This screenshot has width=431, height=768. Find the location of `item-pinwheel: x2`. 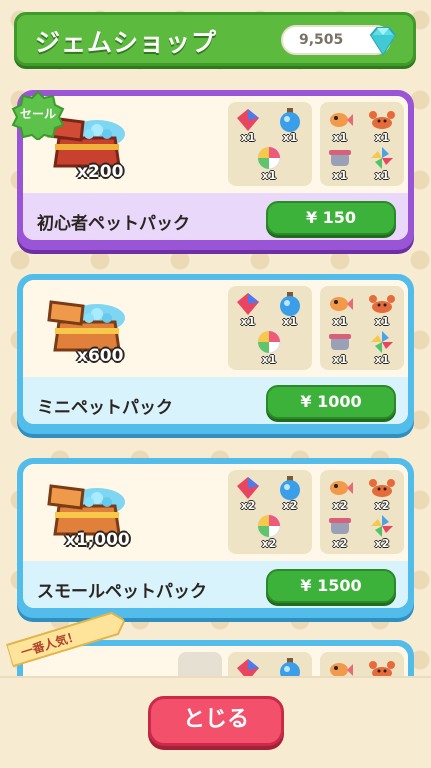

item-pinwheel: x2 is located at coordinates (382, 532).